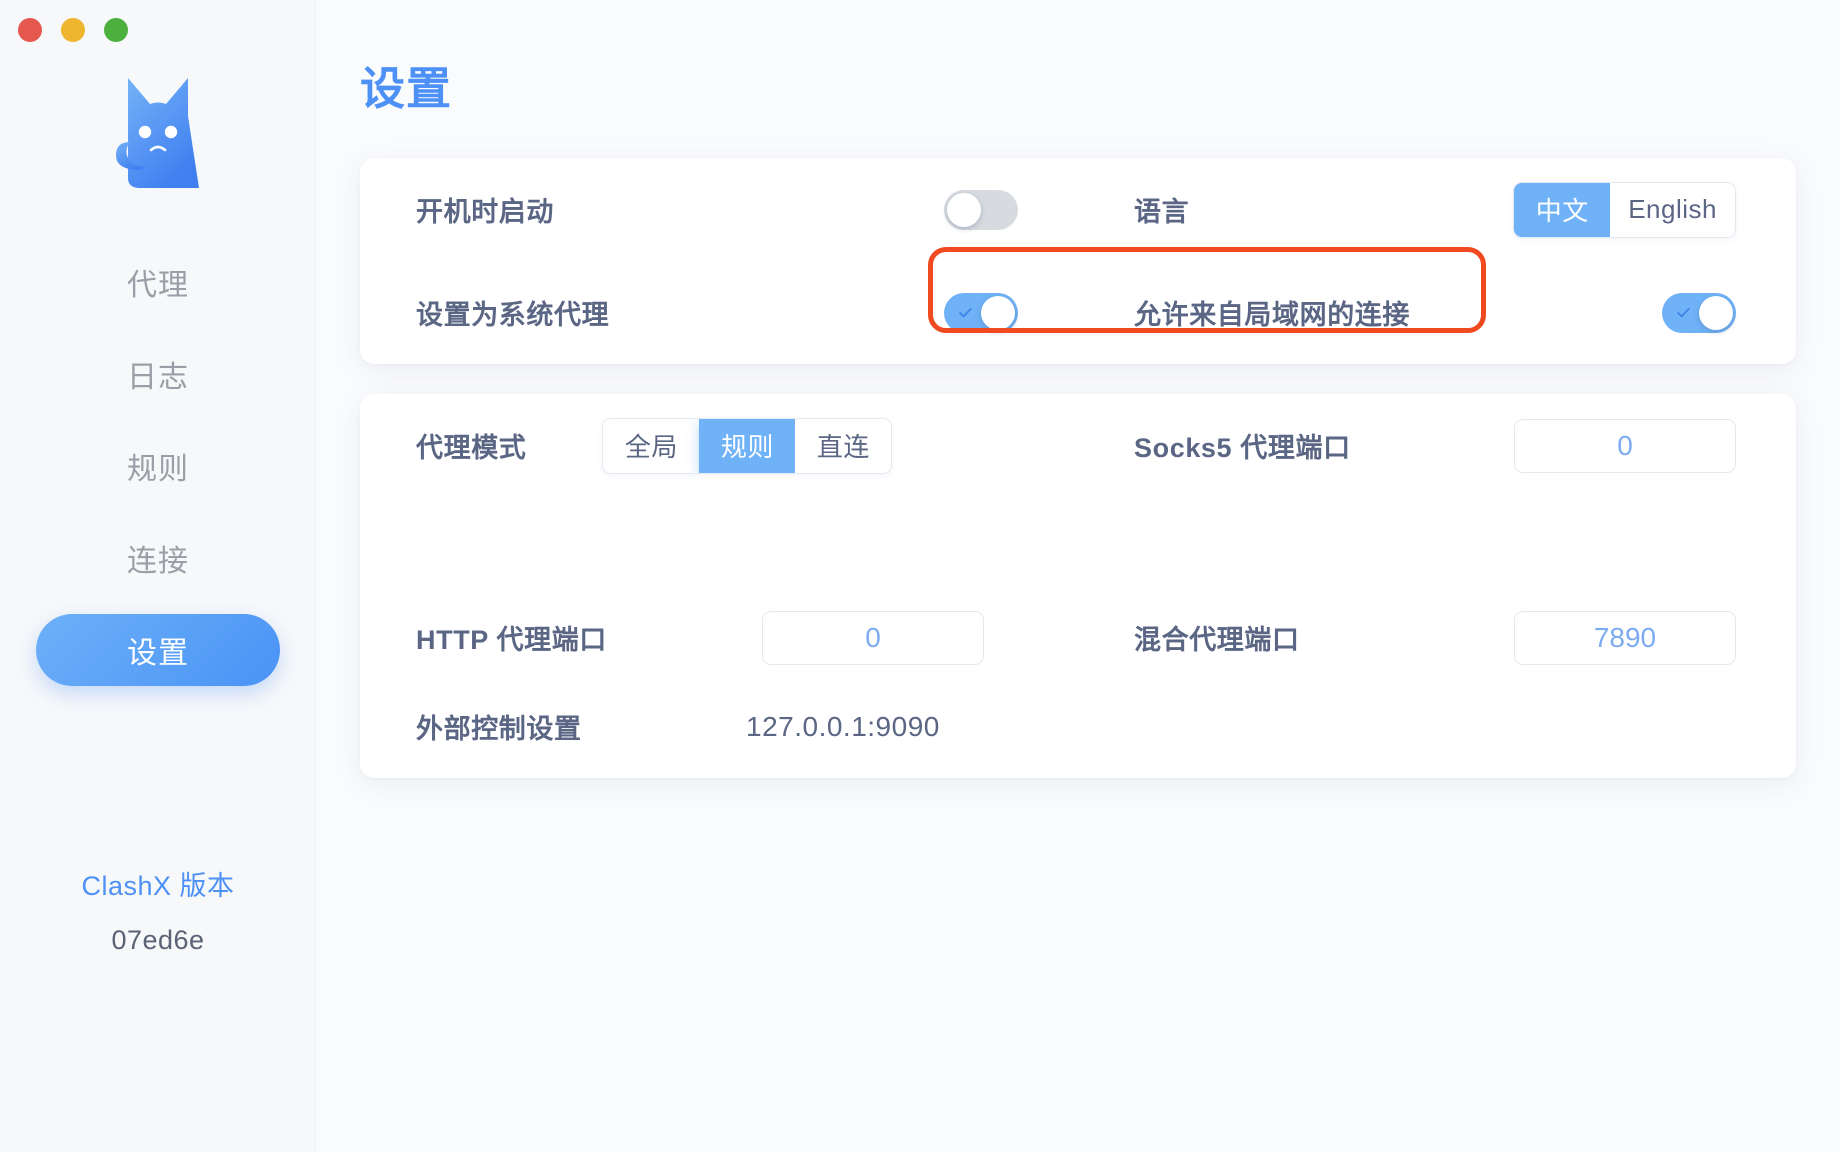 This screenshot has height=1152, width=1840. What do you see at coordinates (116, 30) in the screenshot?
I see `zoom-window-button` at bounding box center [116, 30].